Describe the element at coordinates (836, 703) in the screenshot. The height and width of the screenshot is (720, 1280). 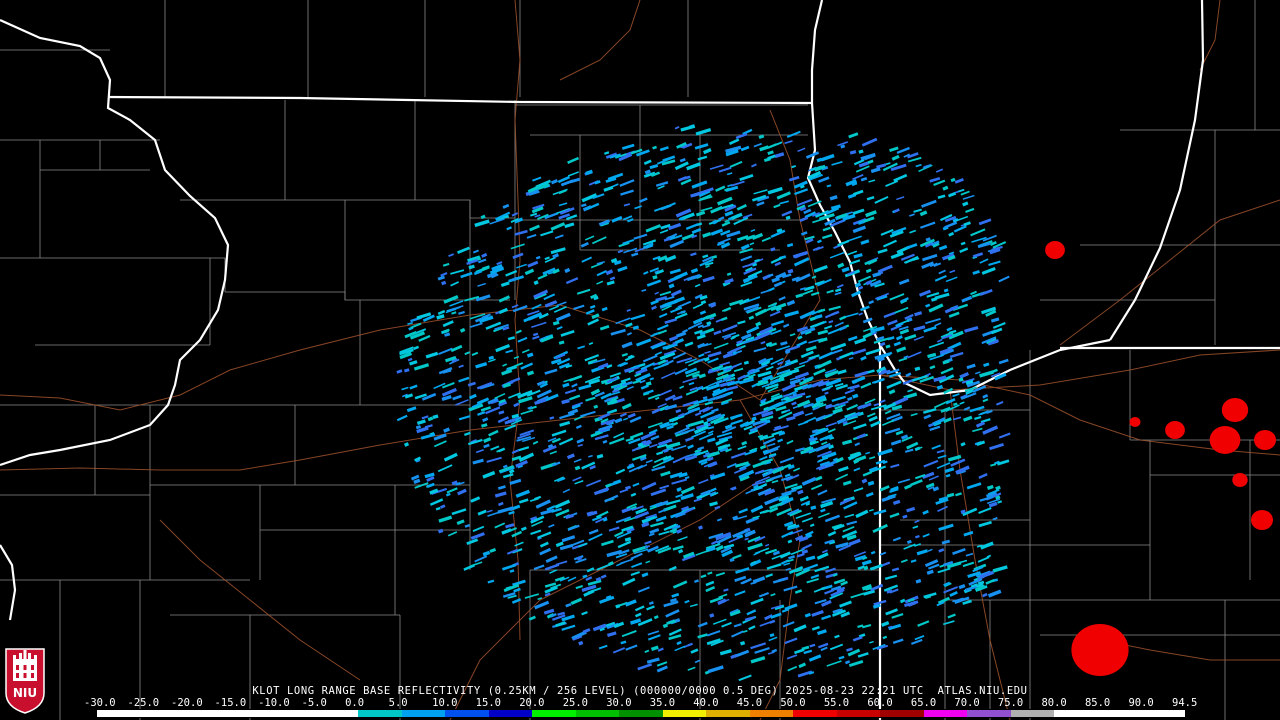
I see `colorbar-tick: 55.0` at that location.